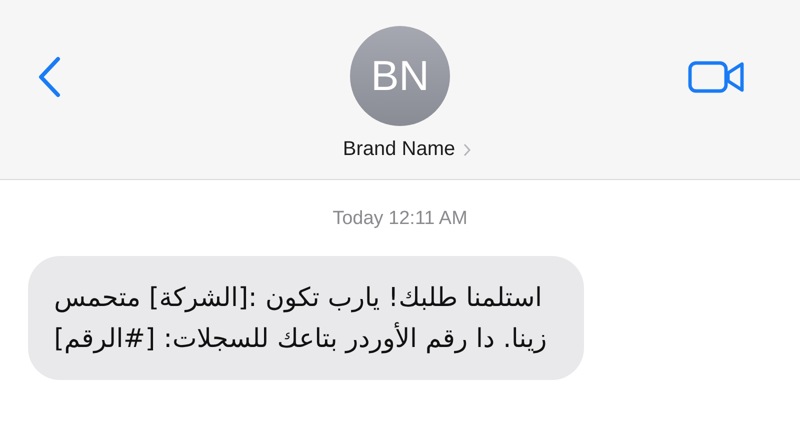  What do you see at coordinates (467, 149) in the screenshot?
I see `chevron-icon` at bounding box center [467, 149].